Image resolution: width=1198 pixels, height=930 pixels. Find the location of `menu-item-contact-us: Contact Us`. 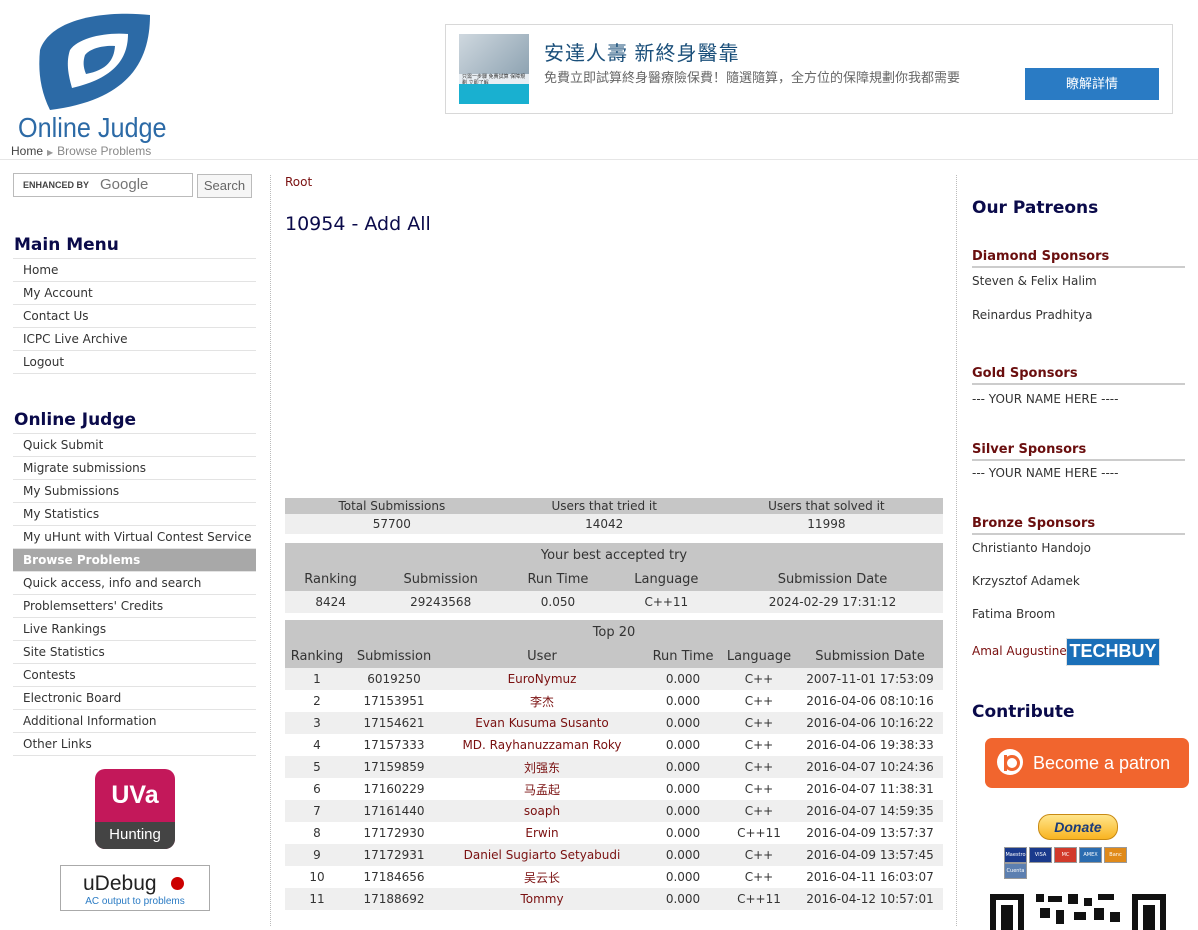

menu-item-contact-us: Contact Us is located at coordinates (134, 315).